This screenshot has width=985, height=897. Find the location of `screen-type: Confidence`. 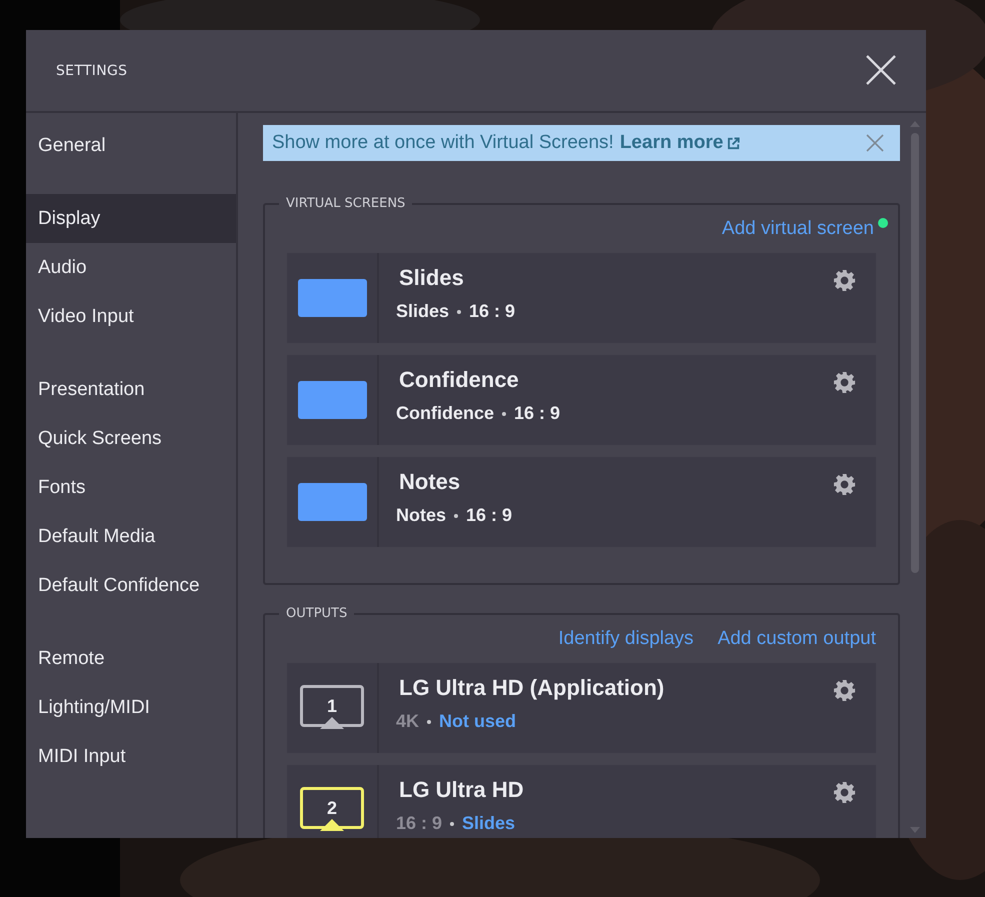

screen-type: Confidence is located at coordinates (445, 413).